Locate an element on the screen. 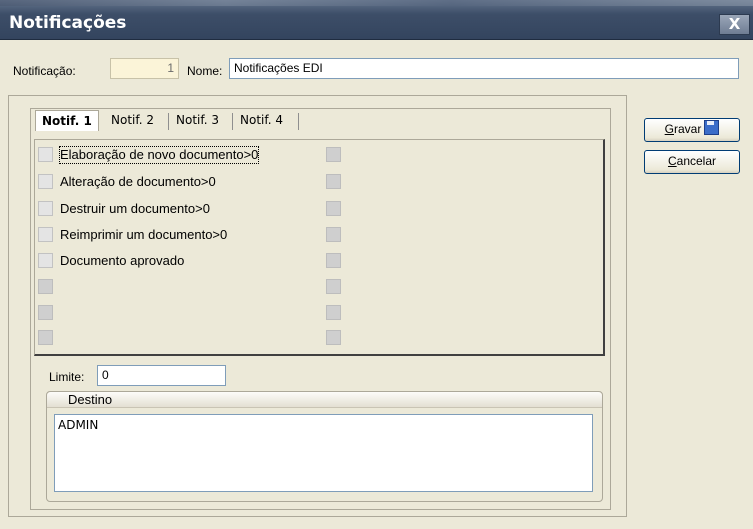 Image resolution: width=753 pixels, height=529 pixels. tab-notif-4: Notif. 4 is located at coordinates (261, 120).